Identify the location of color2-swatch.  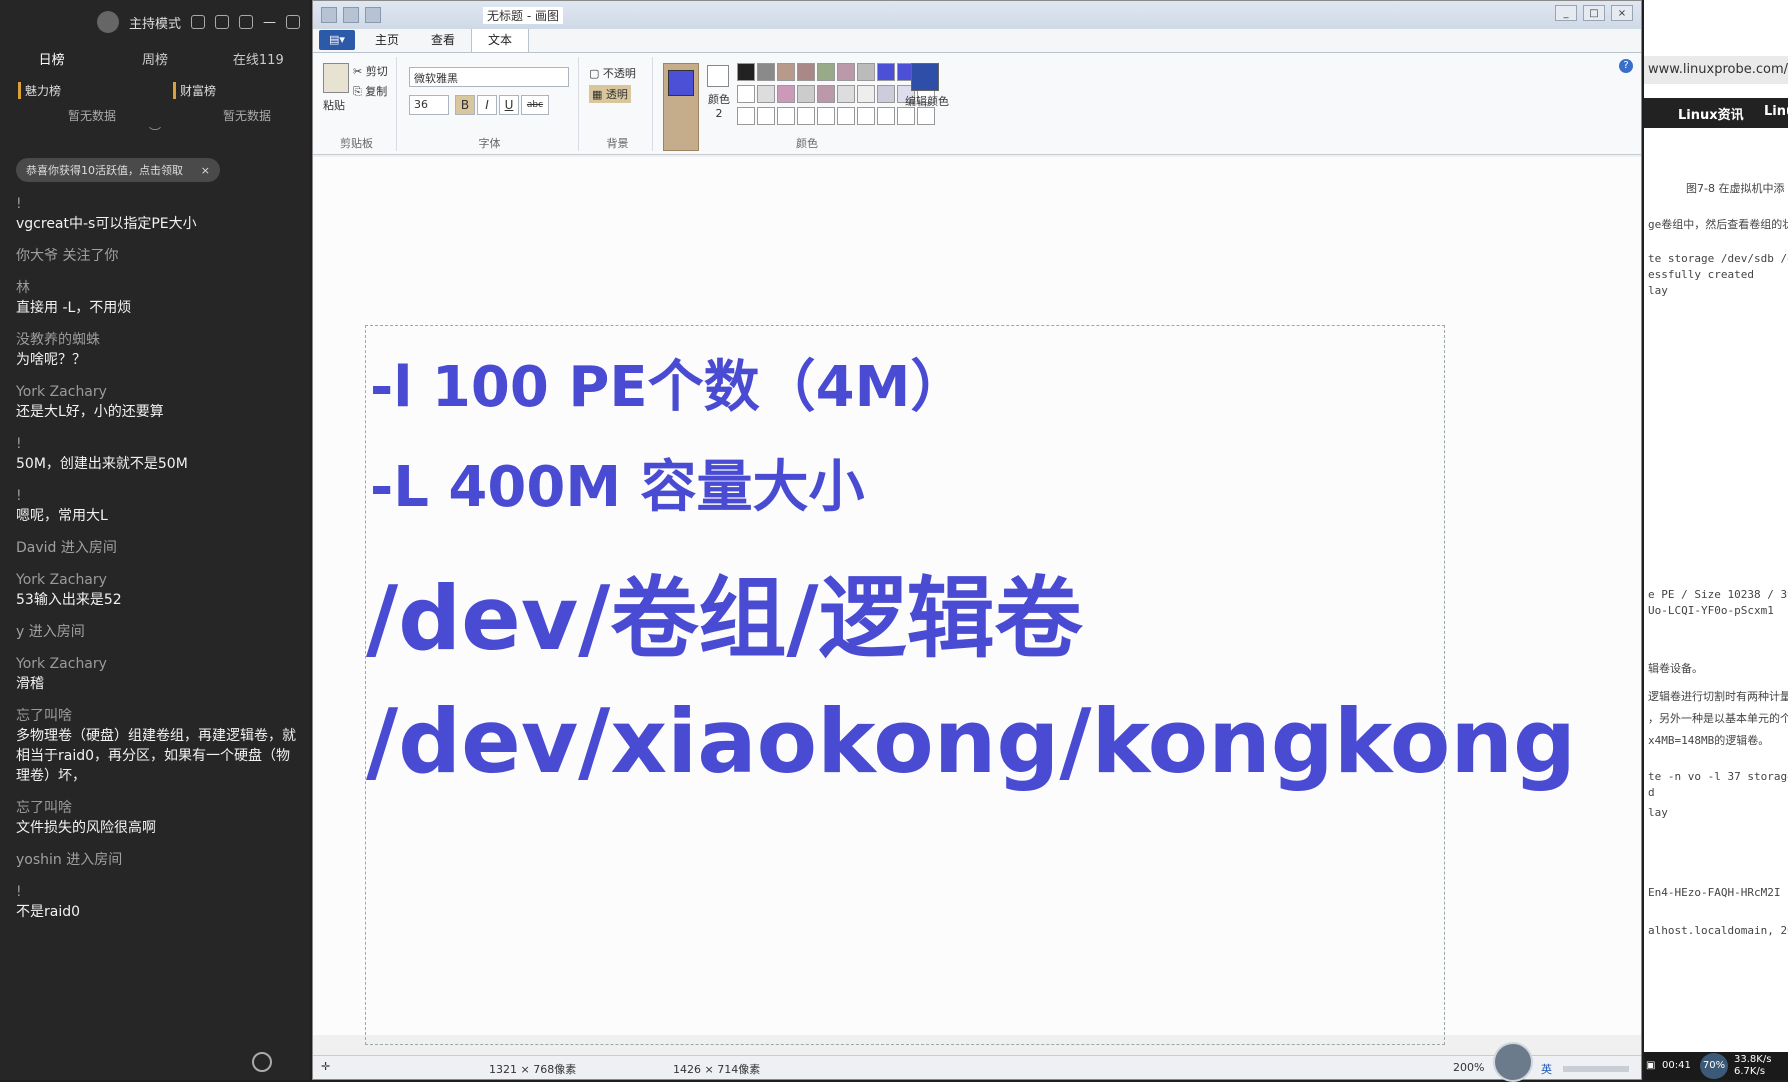
(718, 76).